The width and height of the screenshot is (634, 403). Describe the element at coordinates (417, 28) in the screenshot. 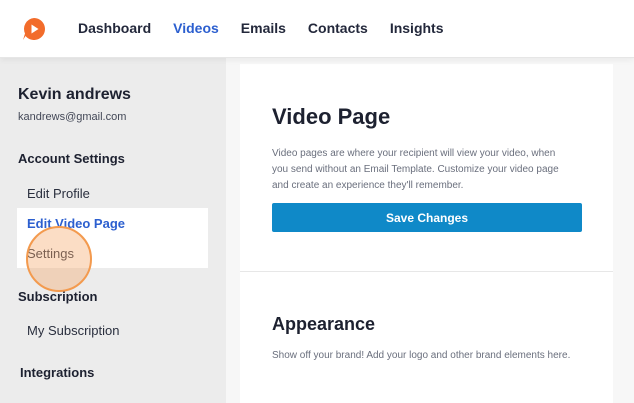

I see `nav-insights: Insights` at that location.